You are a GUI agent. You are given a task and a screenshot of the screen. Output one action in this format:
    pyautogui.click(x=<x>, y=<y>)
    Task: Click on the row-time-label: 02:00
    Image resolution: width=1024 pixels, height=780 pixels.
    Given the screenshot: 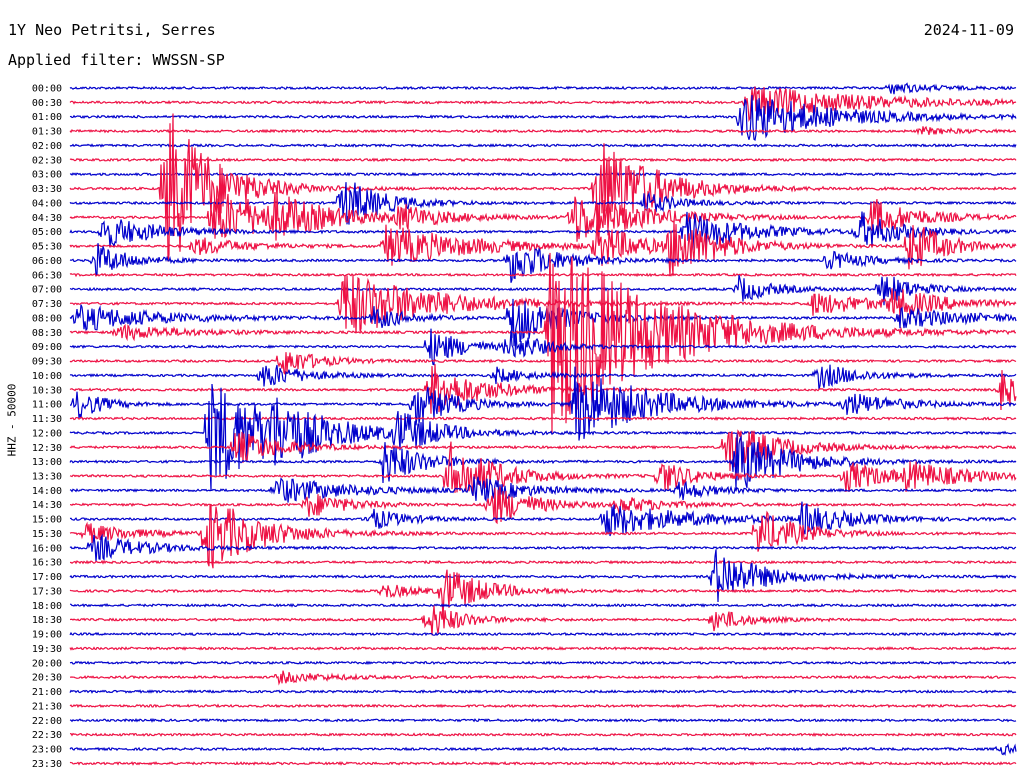 What is the action you would take?
    pyautogui.click(x=47, y=146)
    